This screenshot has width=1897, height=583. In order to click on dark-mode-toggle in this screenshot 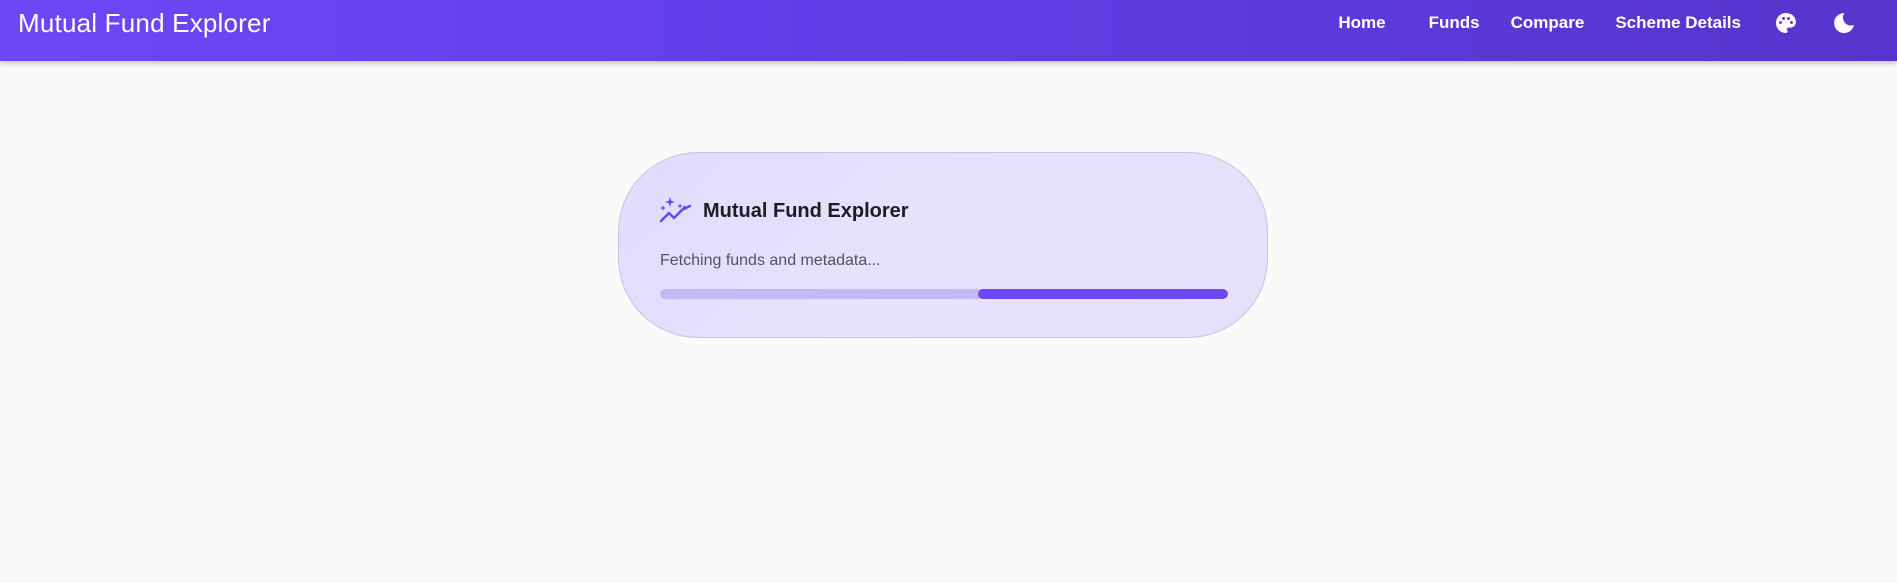, I will do `click(1844, 23)`.